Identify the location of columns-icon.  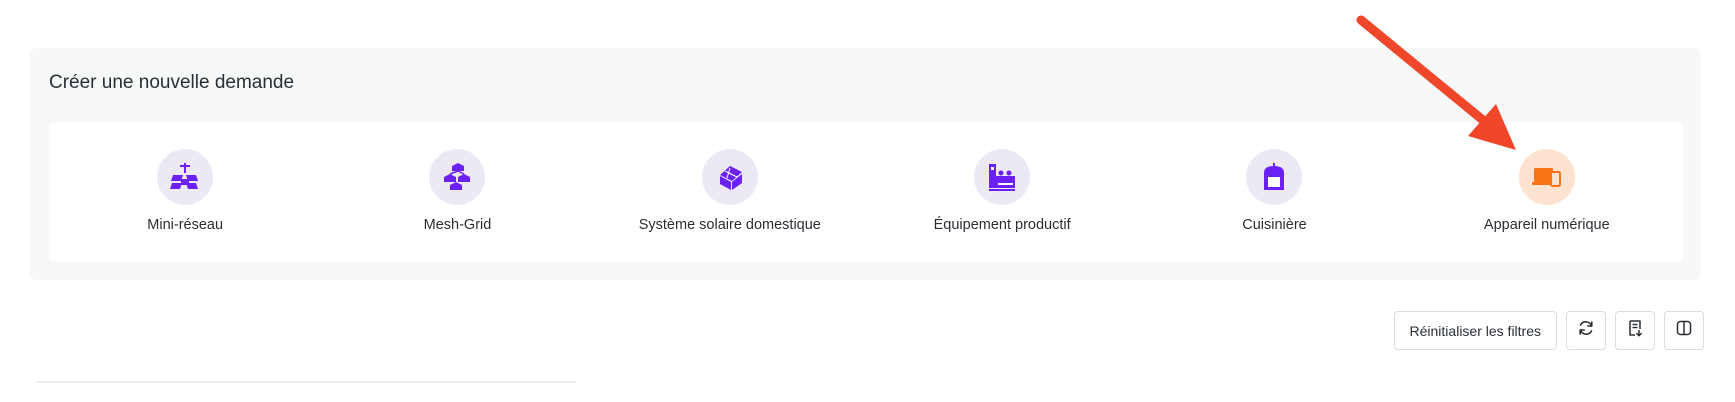
(1684, 330).